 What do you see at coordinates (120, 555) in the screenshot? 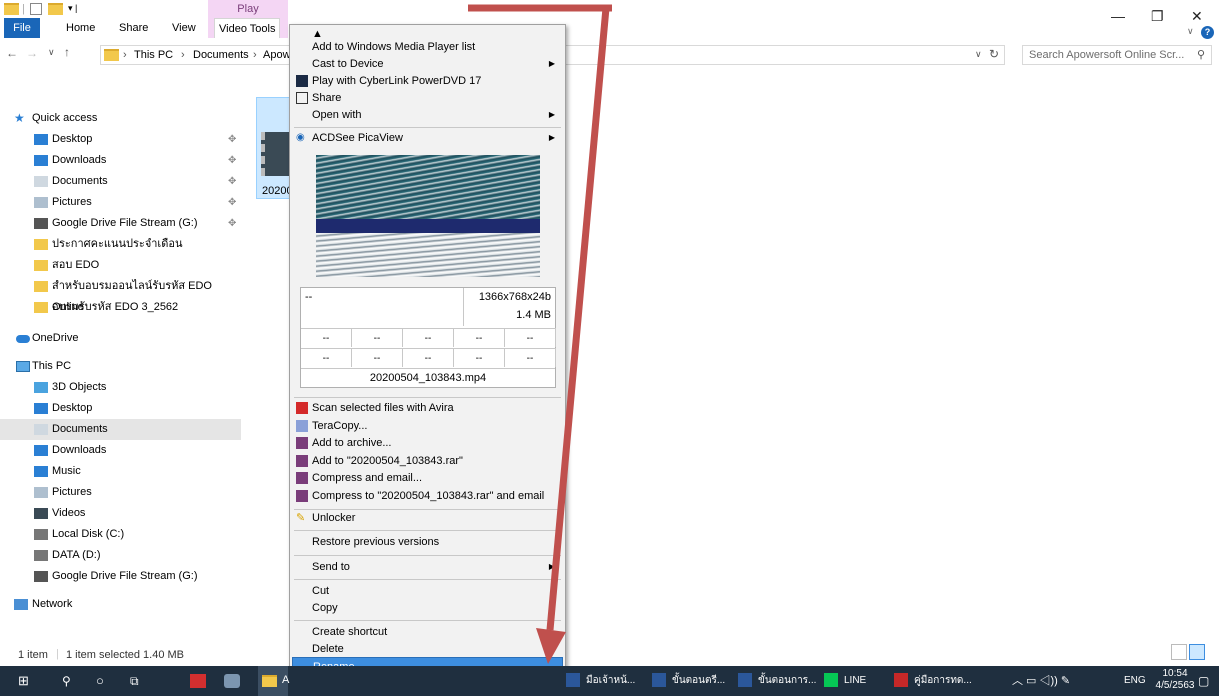
I see `nav-pc-item: DATA (D:)` at bounding box center [120, 555].